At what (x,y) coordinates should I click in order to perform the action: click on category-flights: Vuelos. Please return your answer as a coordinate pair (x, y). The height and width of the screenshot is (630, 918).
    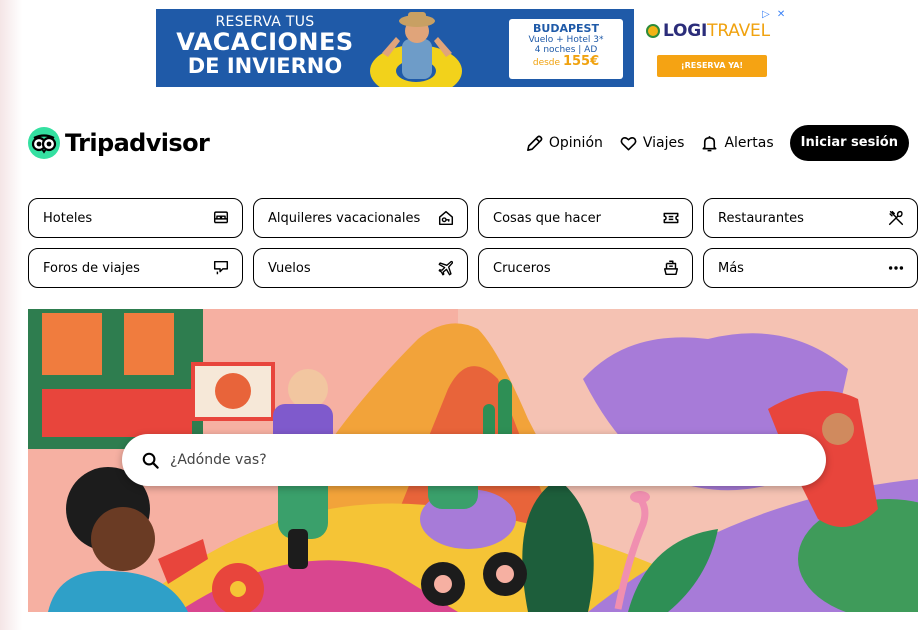
    Looking at the image, I should click on (360, 268).